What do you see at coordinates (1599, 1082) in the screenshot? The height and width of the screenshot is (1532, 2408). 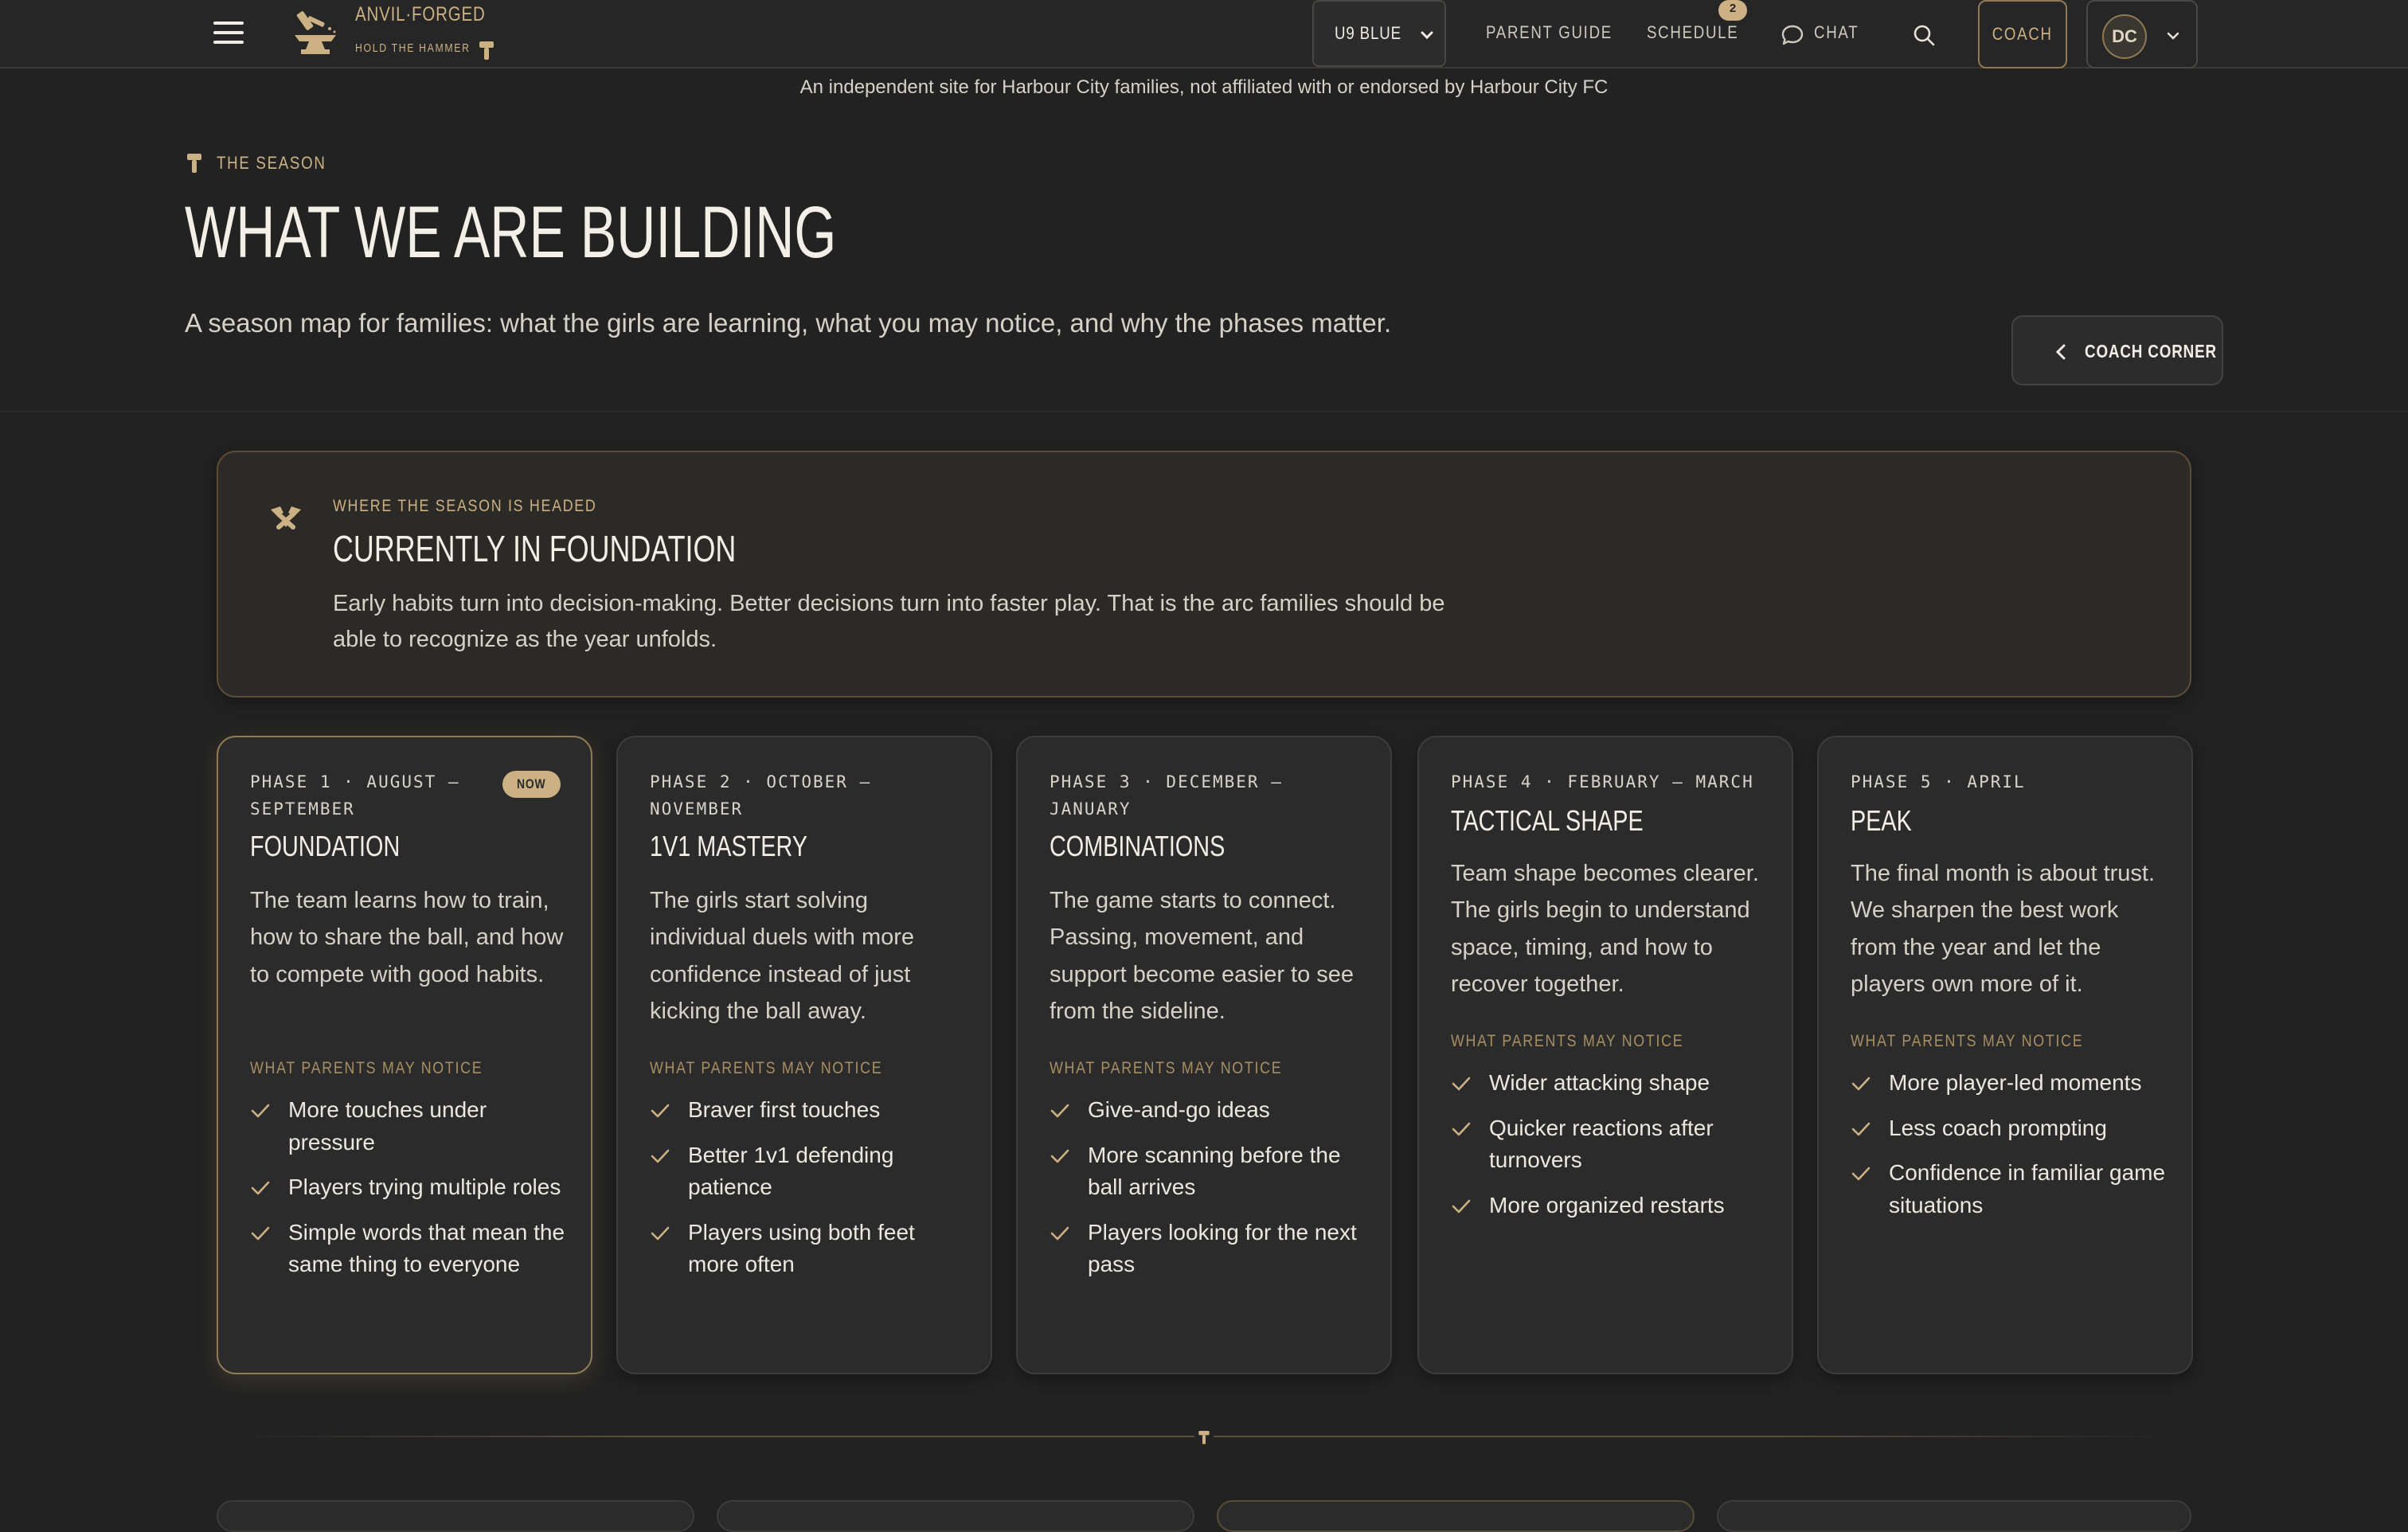 I see `notice-text: Wider attacking shape` at bounding box center [1599, 1082].